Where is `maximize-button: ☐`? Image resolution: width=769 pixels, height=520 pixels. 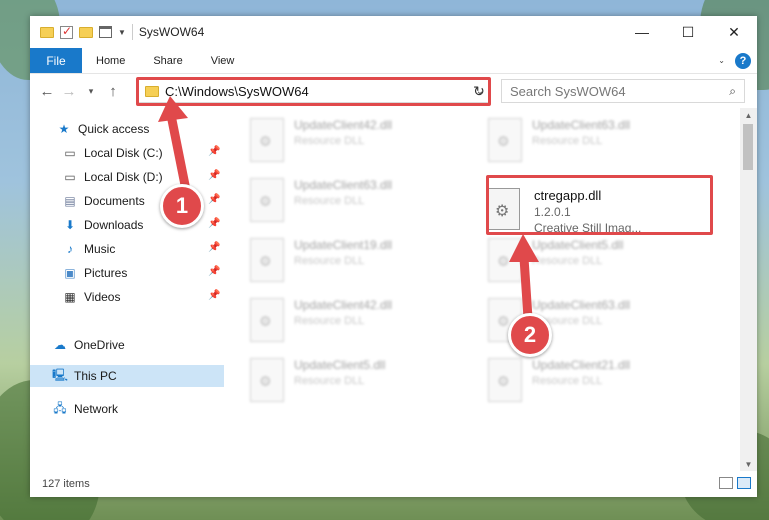 maximize-button: ☐ is located at coordinates (688, 32).